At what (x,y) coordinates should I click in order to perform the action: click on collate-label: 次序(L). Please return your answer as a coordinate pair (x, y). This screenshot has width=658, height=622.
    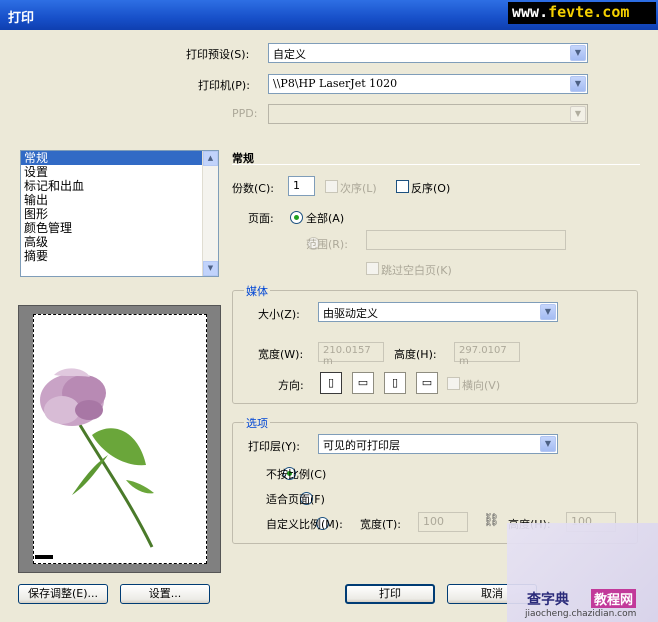
    Looking at the image, I should click on (358, 188).